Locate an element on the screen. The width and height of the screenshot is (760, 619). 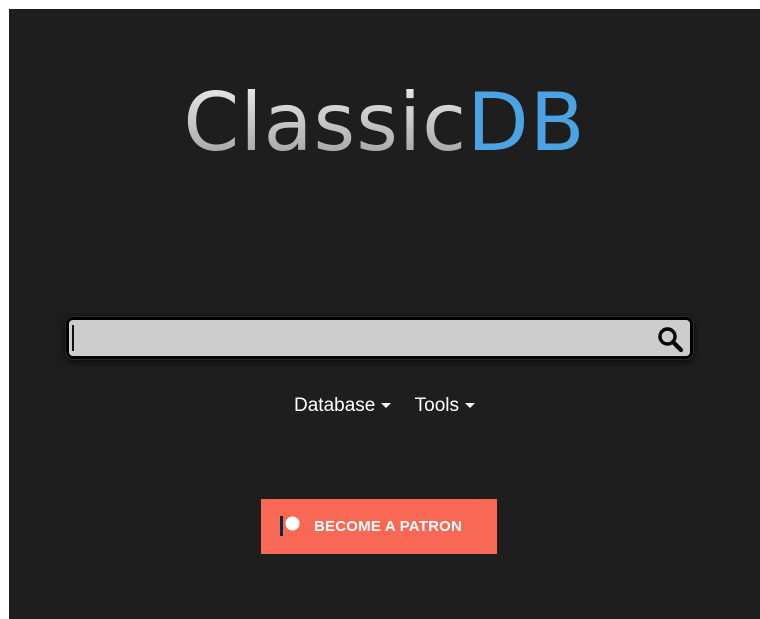
nav-item-tools: Tools is located at coordinates (445, 406).